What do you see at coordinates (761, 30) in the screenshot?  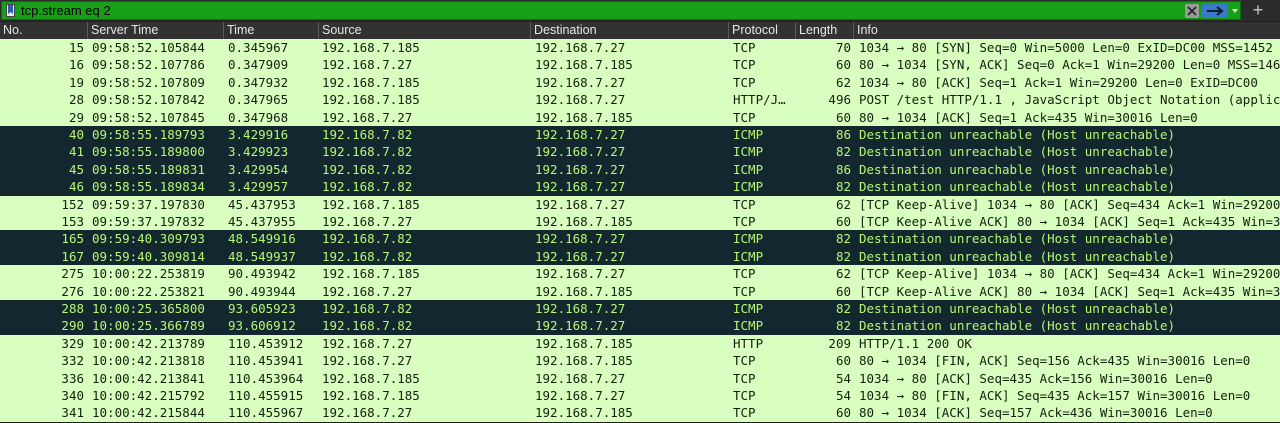 I see `column-header-protocol: Protocol` at bounding box center [761, 30].